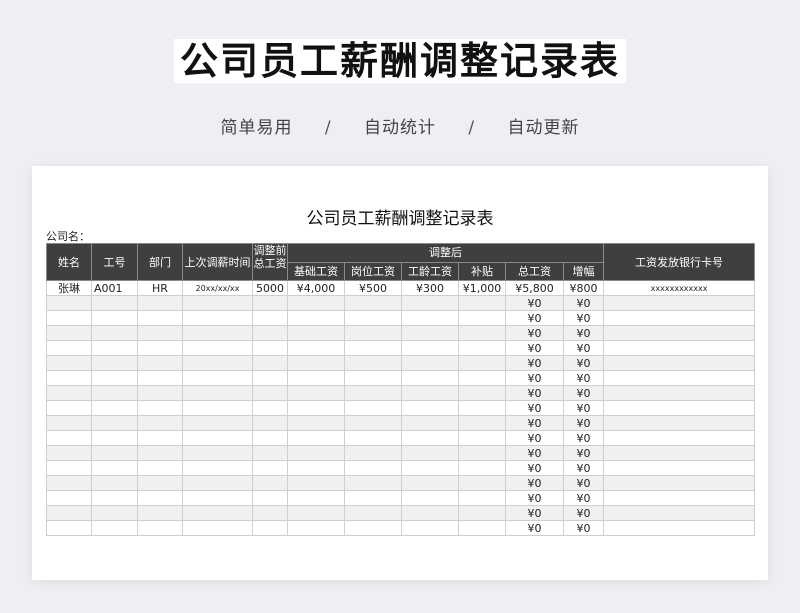  I want to click on cell-seniority: ¥300, so click(430, 288).